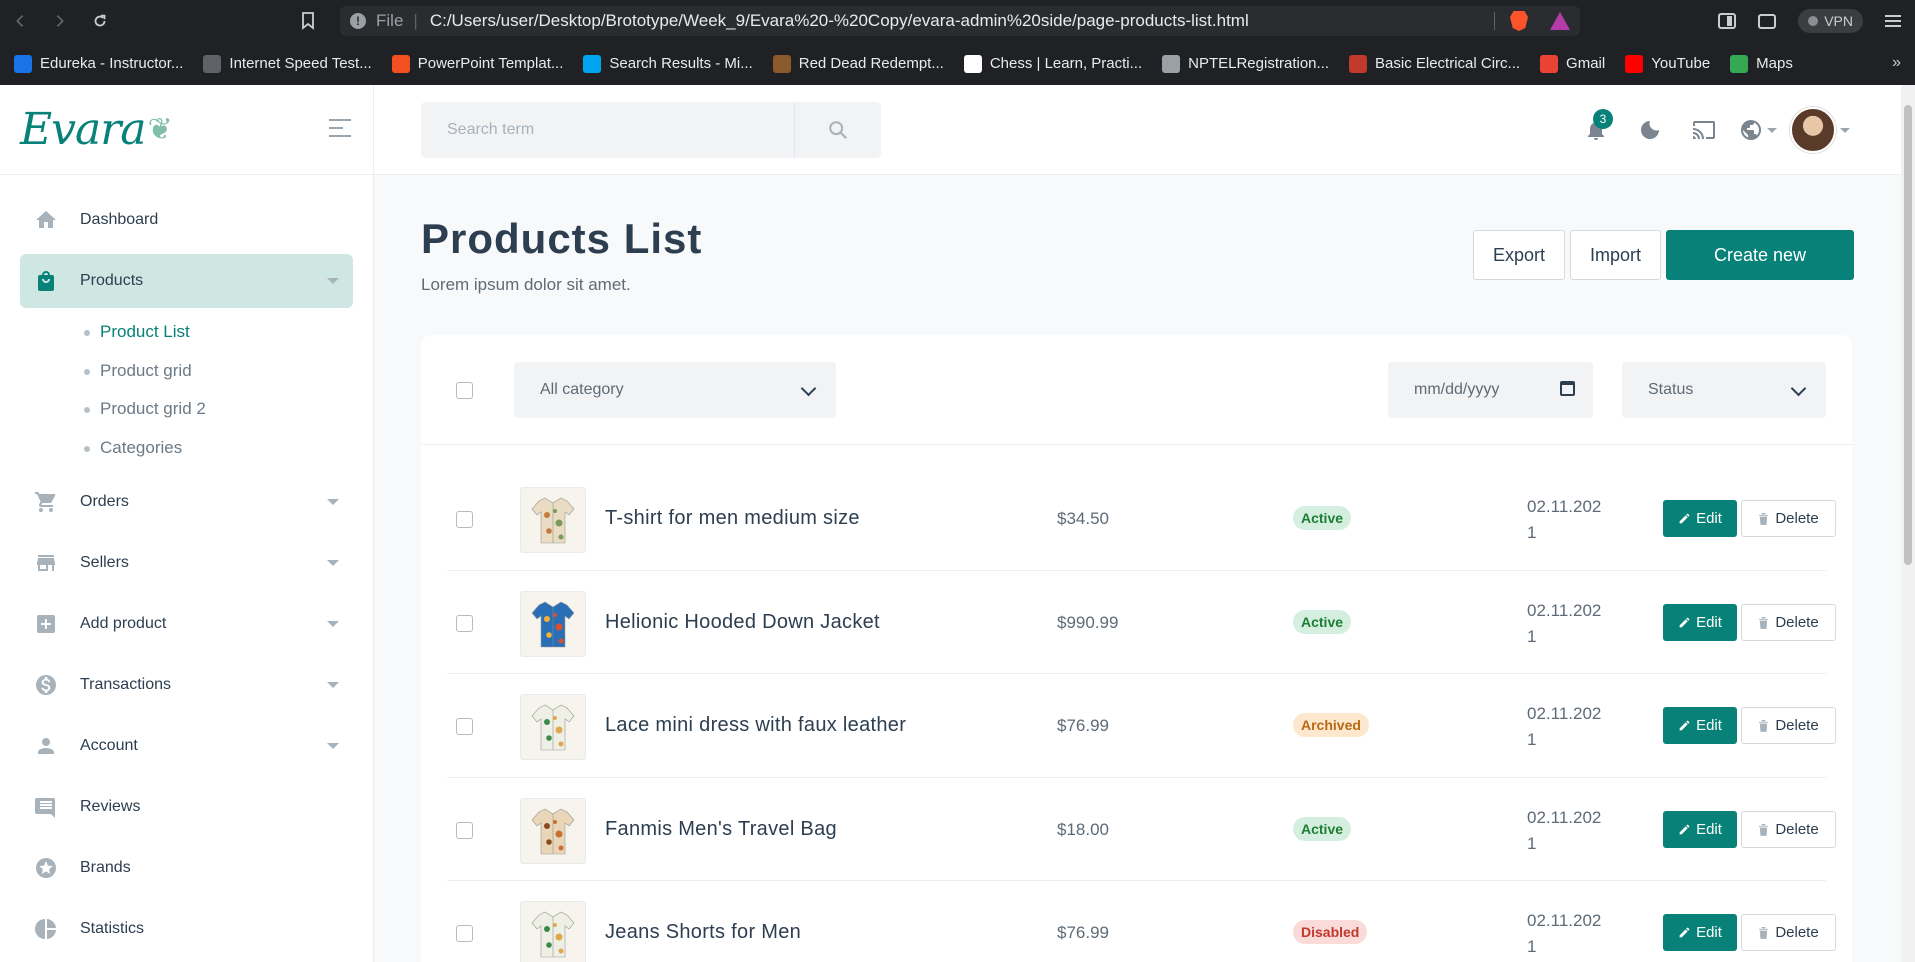 This screenshot has height=962, width=1915. Describe the element at coordinates (20, 21) in the screenshot. I see `back-icon` at that location.